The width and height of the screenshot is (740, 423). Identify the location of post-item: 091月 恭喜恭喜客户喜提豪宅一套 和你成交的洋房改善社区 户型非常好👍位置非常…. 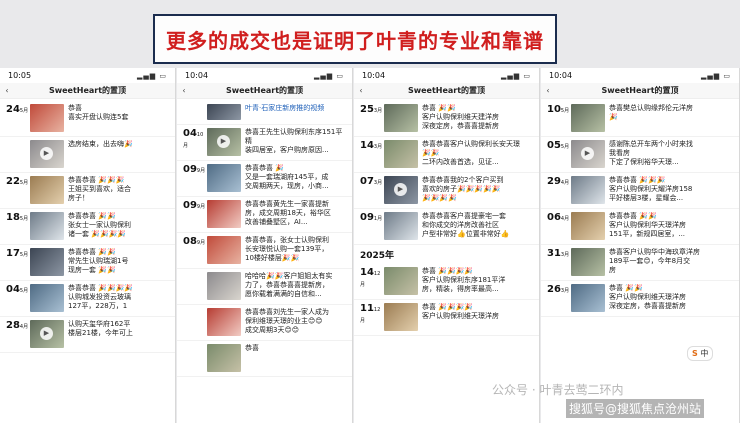
(446, 227).